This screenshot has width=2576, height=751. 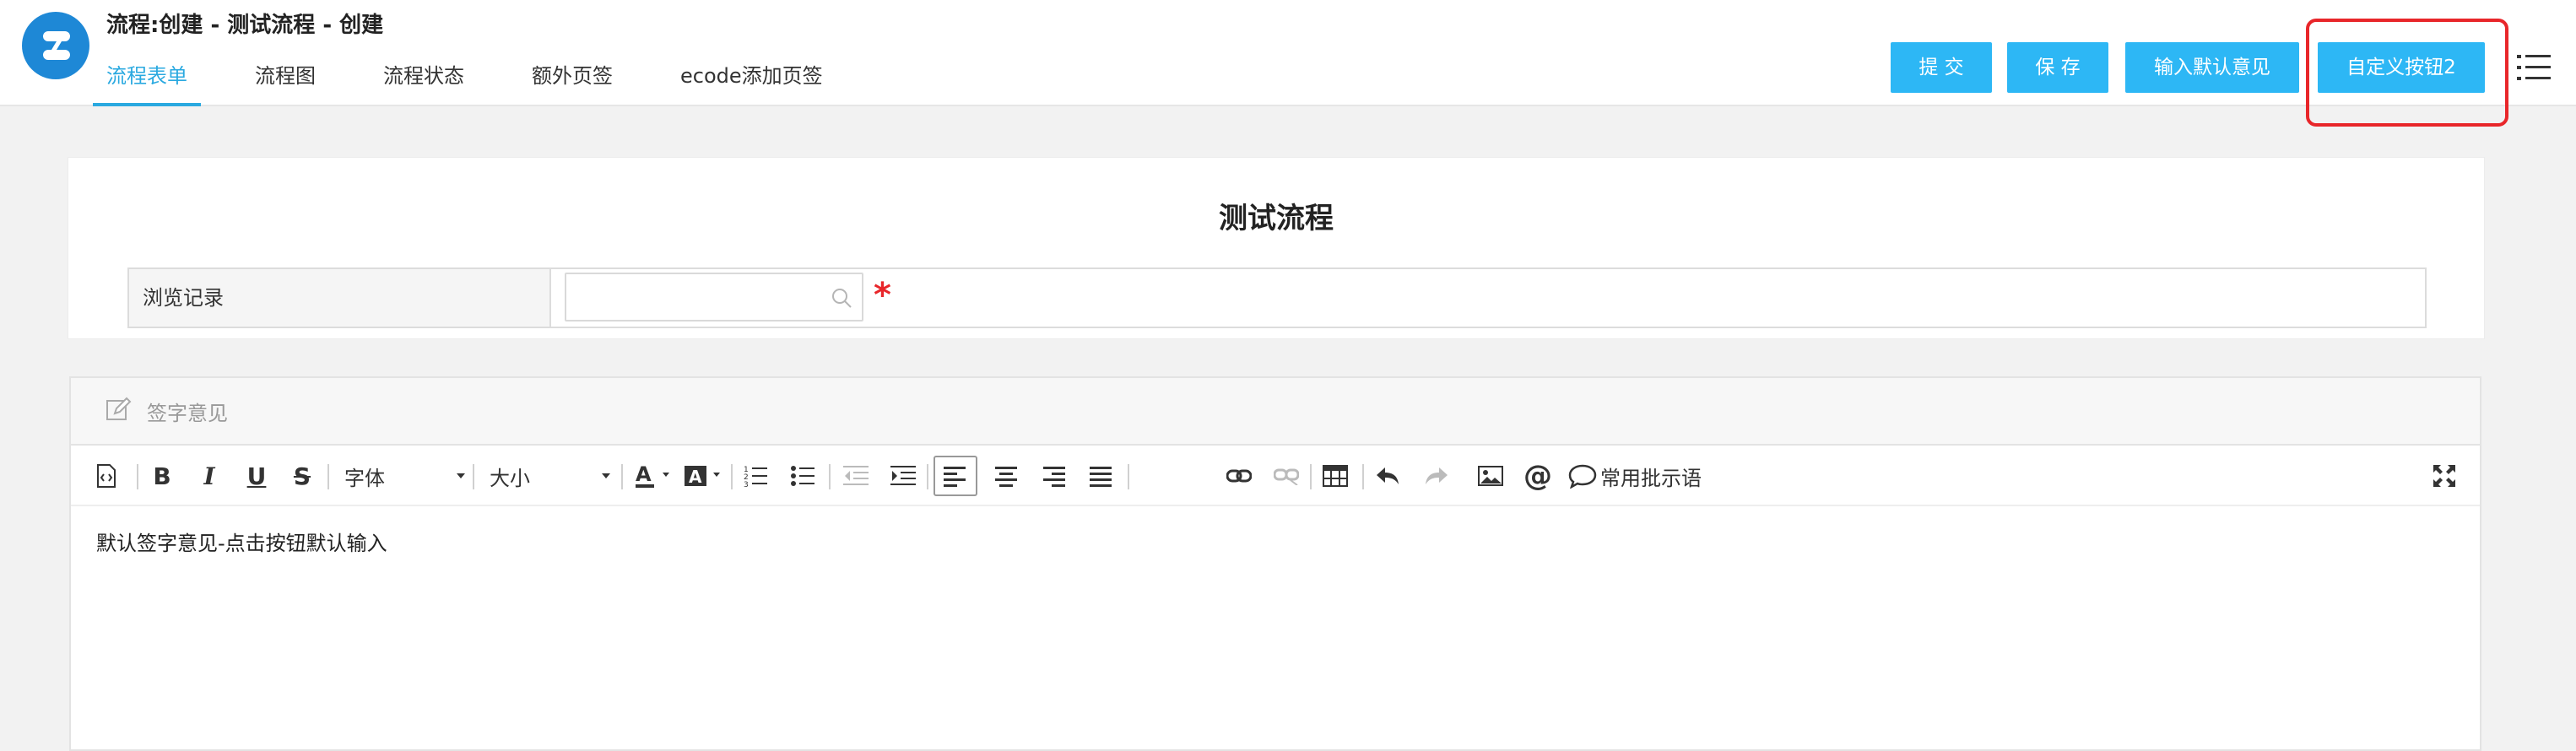 What do you see at coordinates (1101, 476) in the screenshot?
I see `align-justify-icon` at bounding box center [1101, 476].